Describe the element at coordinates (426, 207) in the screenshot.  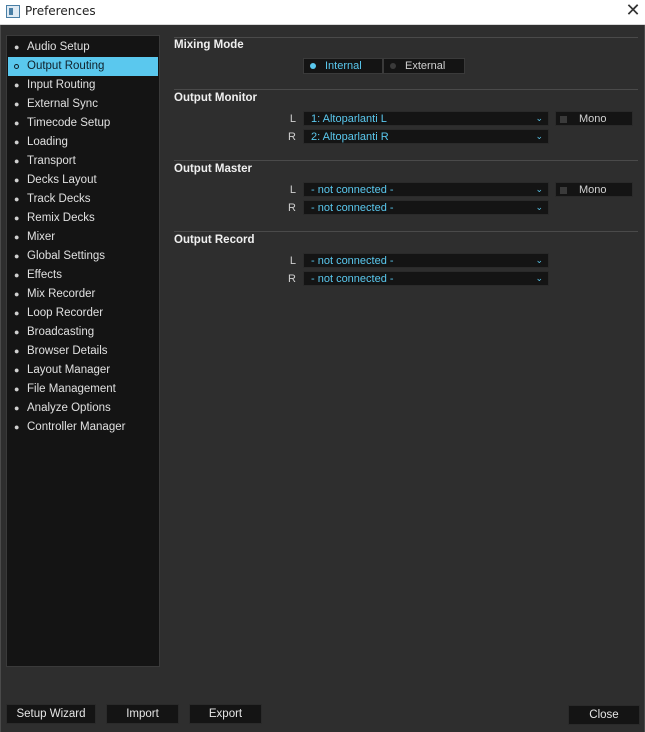
I see `output-master-right-dropdown: - not connected - ⌄` at that location.